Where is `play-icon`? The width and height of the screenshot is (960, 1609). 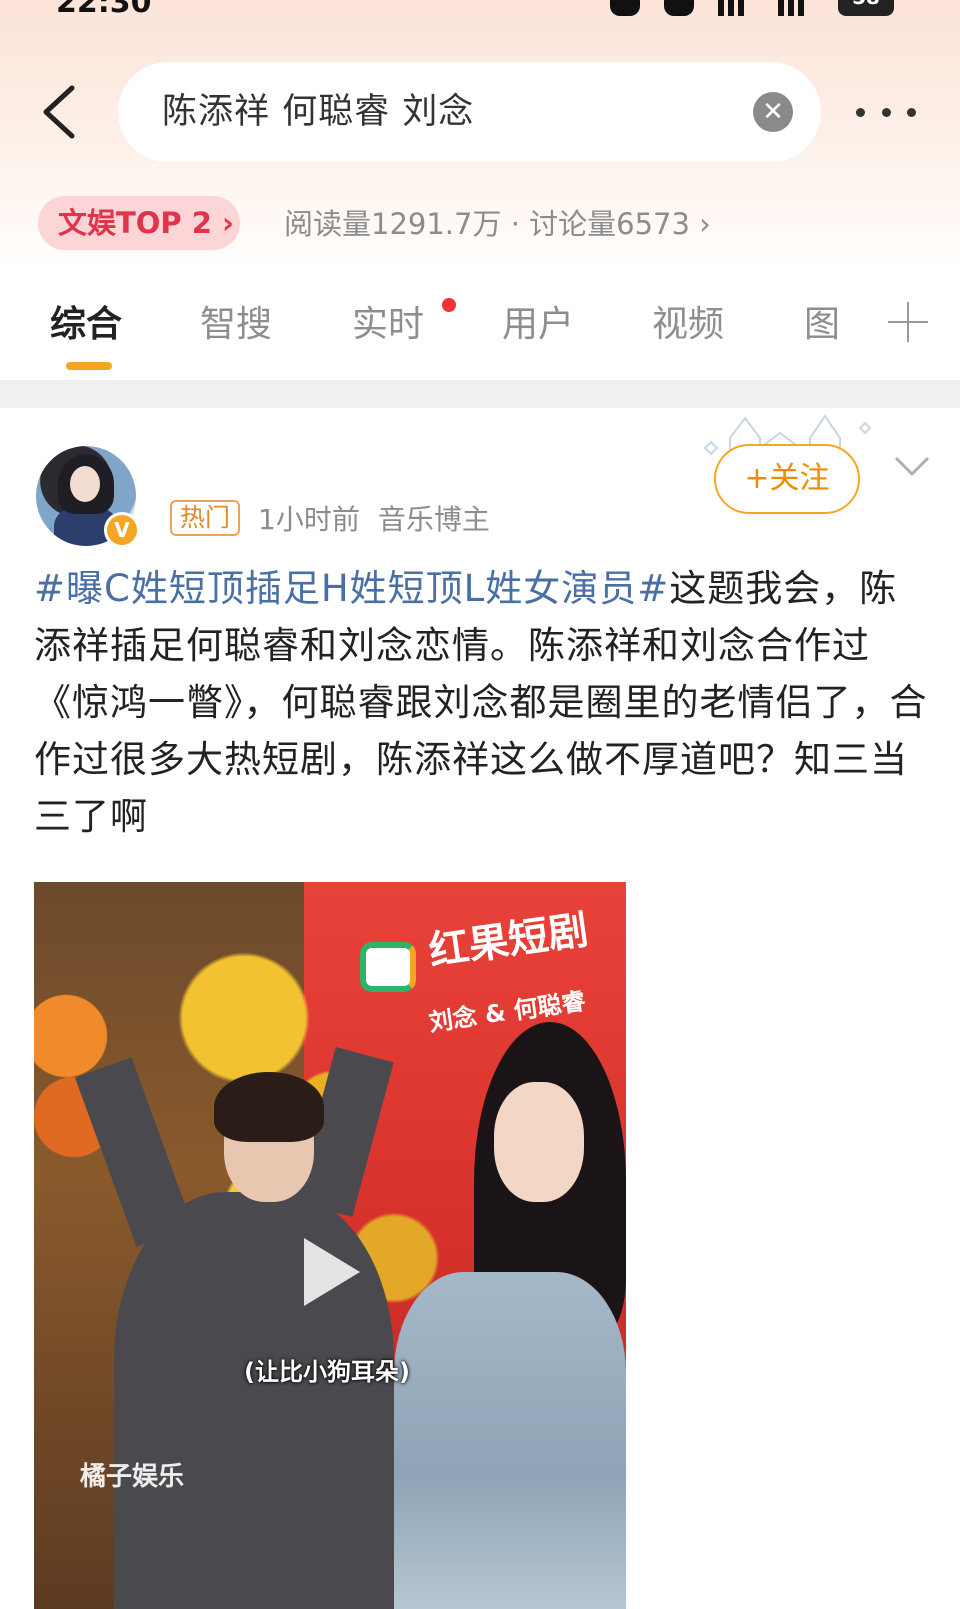 play-icon is located at coordinates (331, 1272).